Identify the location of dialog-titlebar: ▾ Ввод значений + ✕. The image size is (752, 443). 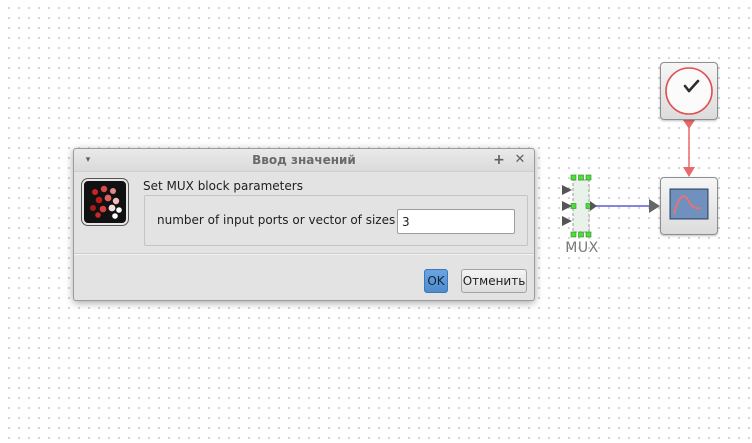
(304, 160).